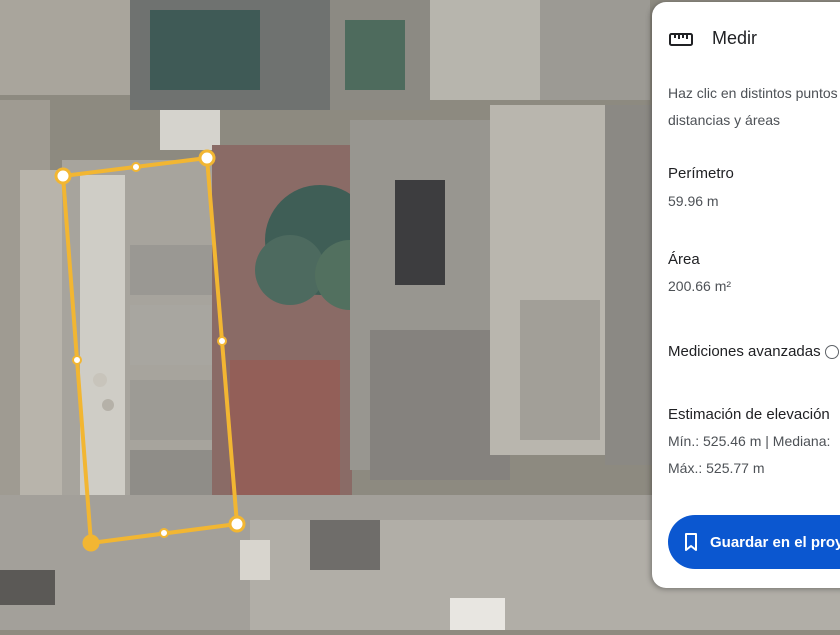 The image size is (840, 635). Describe the element at coordinates (691, 542) in the screenshot. I see `bookmark-icon` at that location.